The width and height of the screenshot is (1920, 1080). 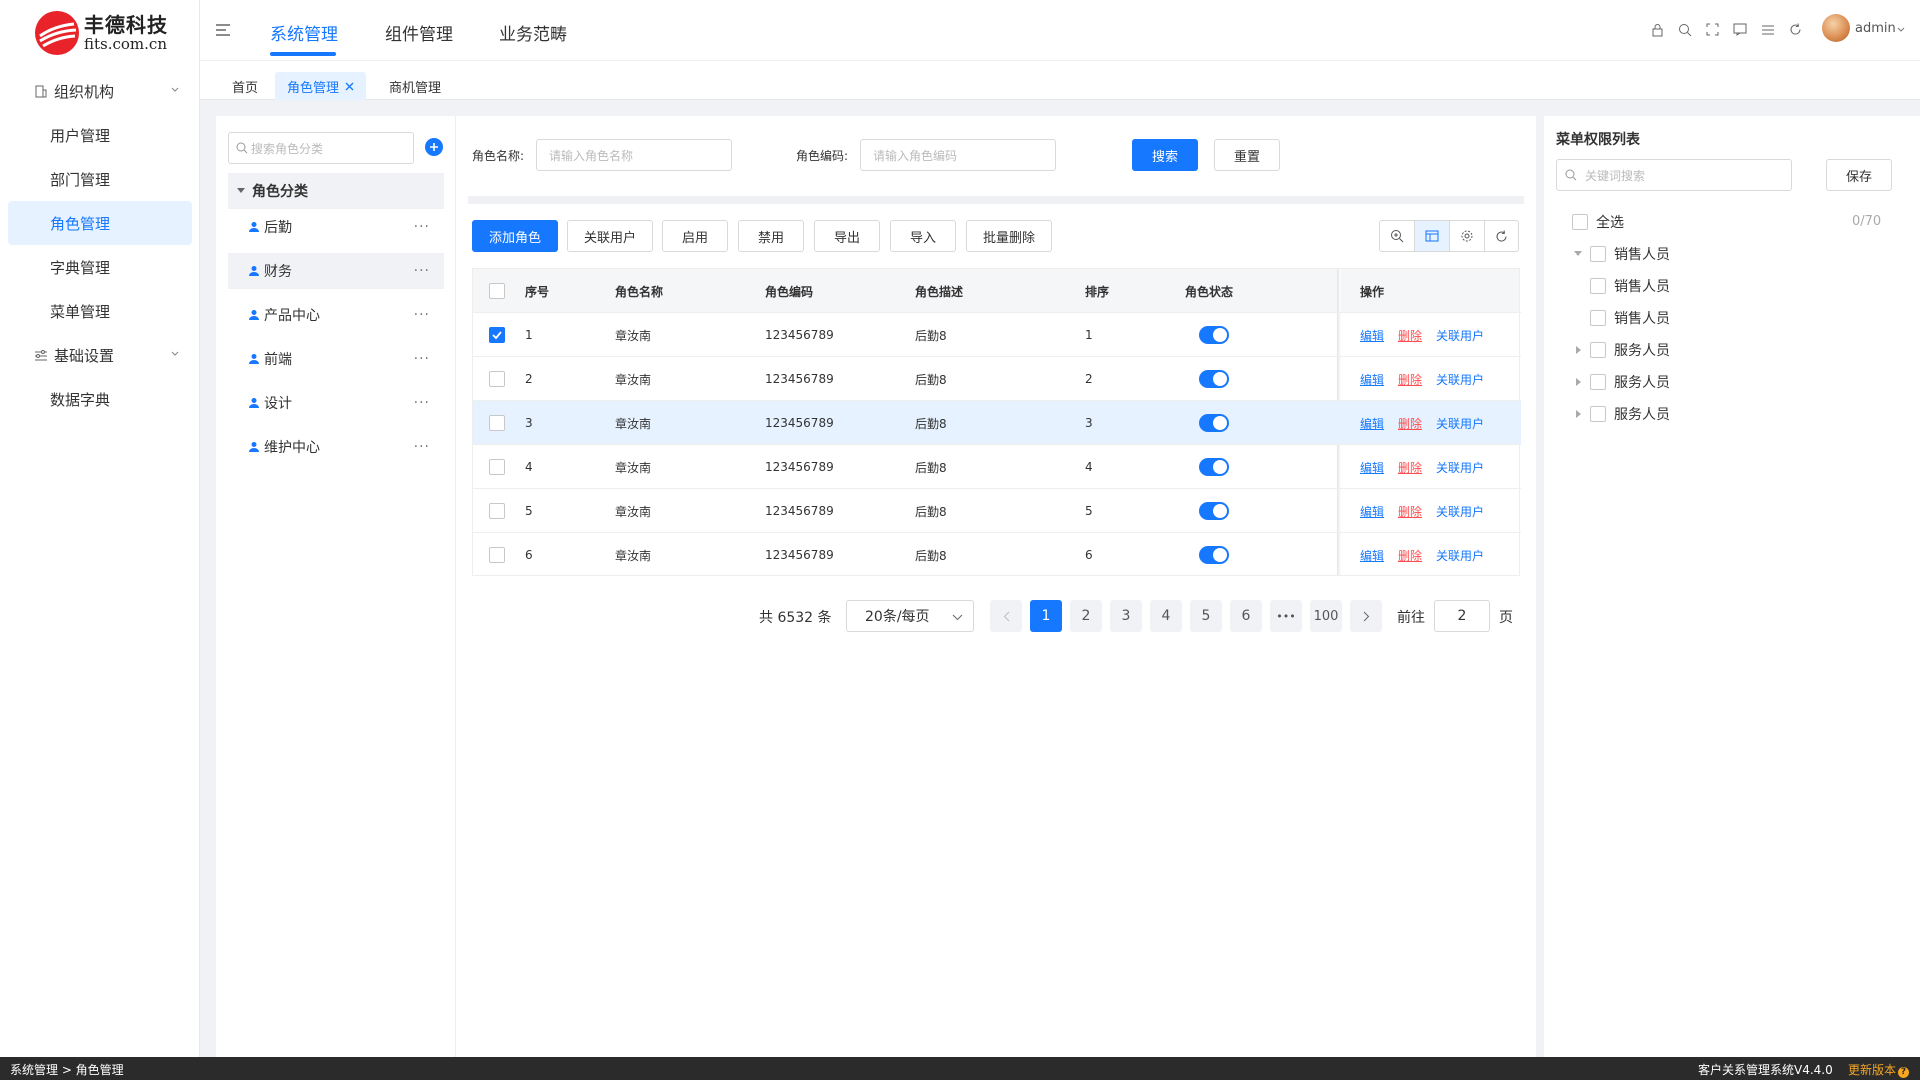 What do you see at coordinates (100, 179) in the screenshot?
I see `sidebar-item-departments: 部门管理` at bounding box center [100, 179].